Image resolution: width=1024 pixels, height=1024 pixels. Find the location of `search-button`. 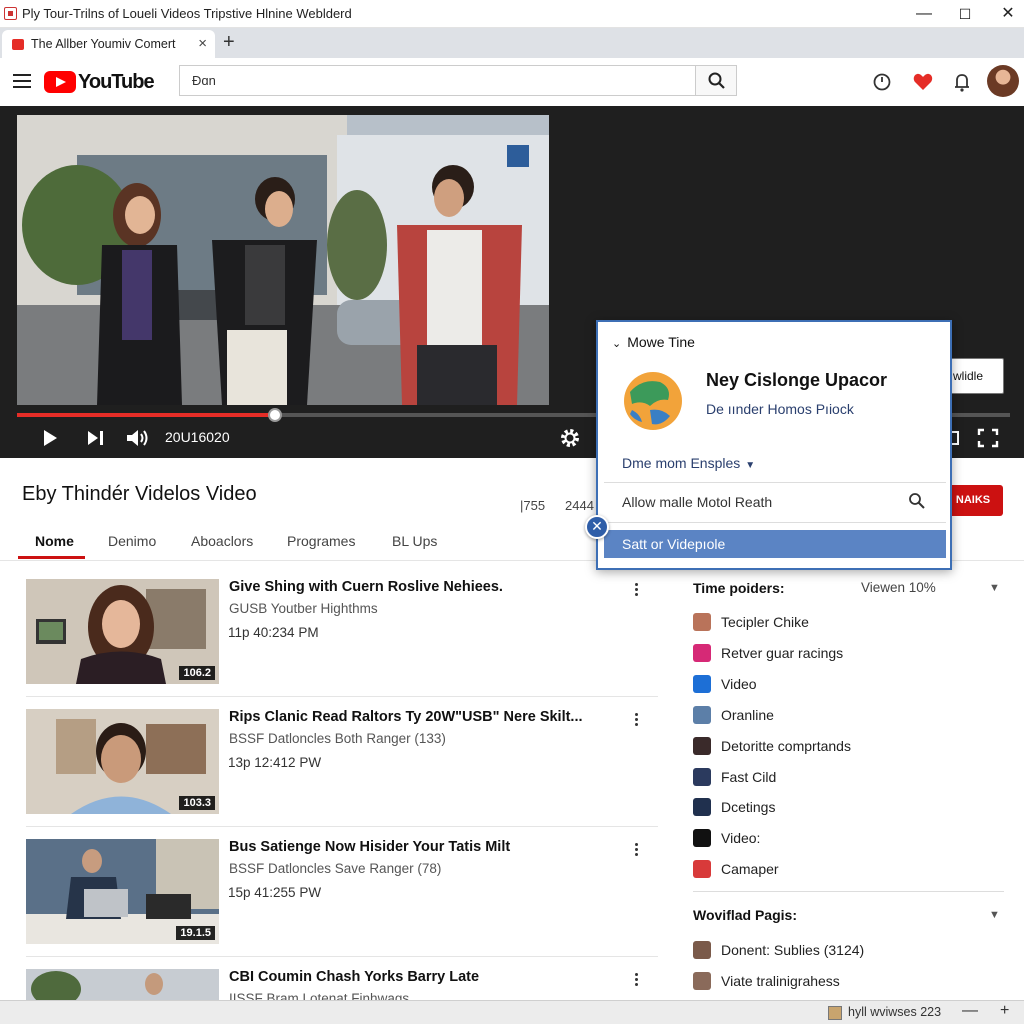

search-button is located at coordinates (716, 80).